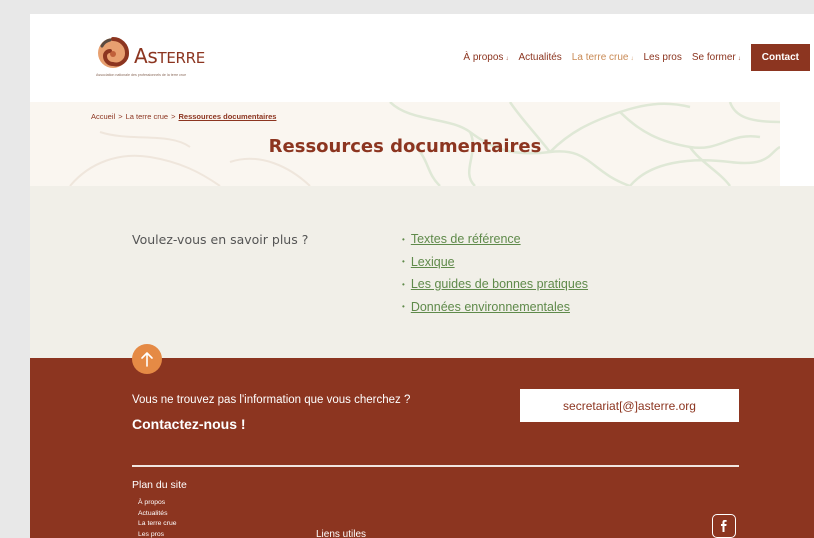 This screenshot has height=538, width=814. I want to click on list-item: • Textes de référence, so click(461, 239).